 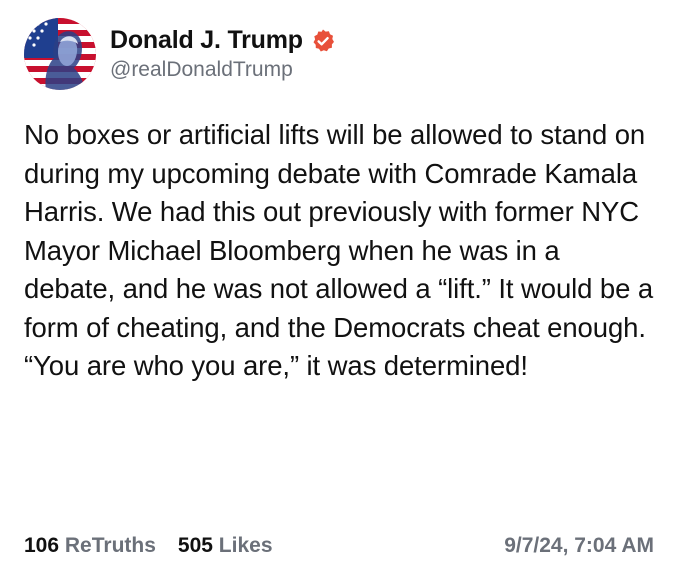 I want to click on likes-stat: 505 Likes, so click(x=225, y=546).